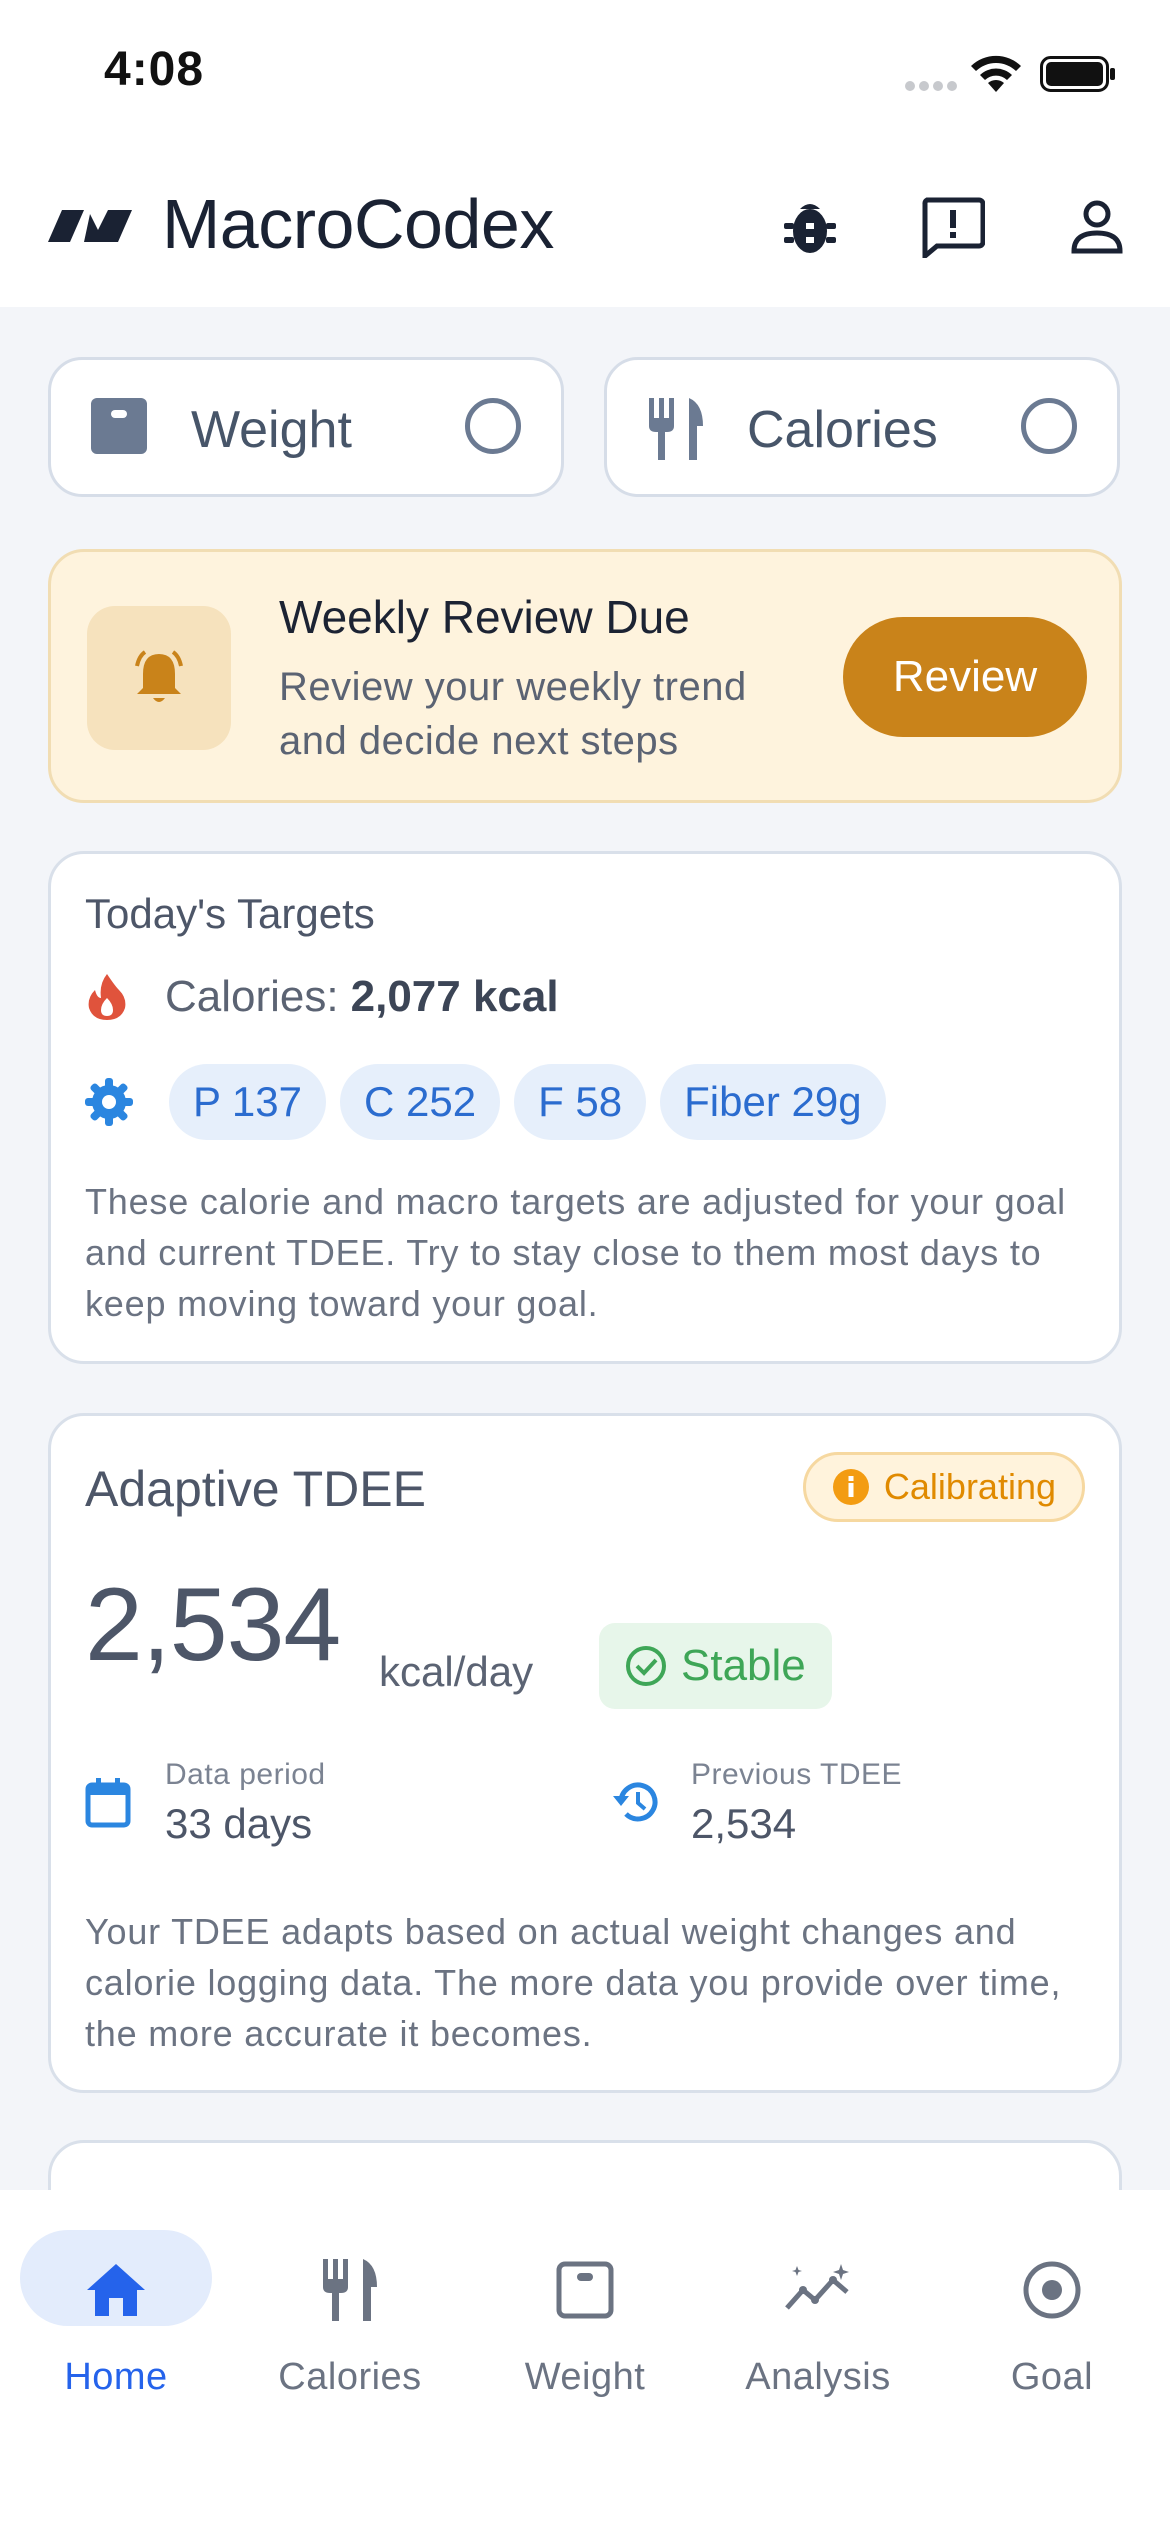  I want to click on status-time: 4:08, so click(154, 69).